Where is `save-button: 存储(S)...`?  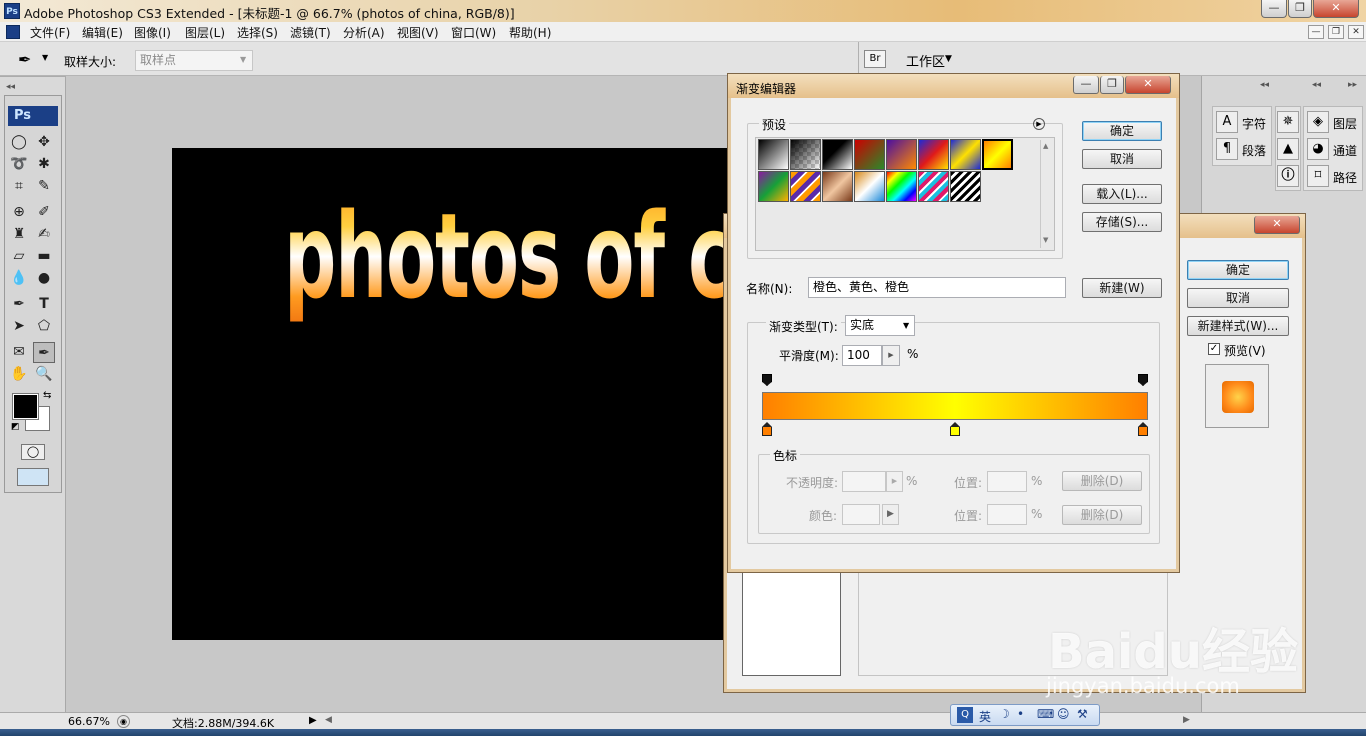 save-button: 存储(S)... is located at coordinates (1122, 222).